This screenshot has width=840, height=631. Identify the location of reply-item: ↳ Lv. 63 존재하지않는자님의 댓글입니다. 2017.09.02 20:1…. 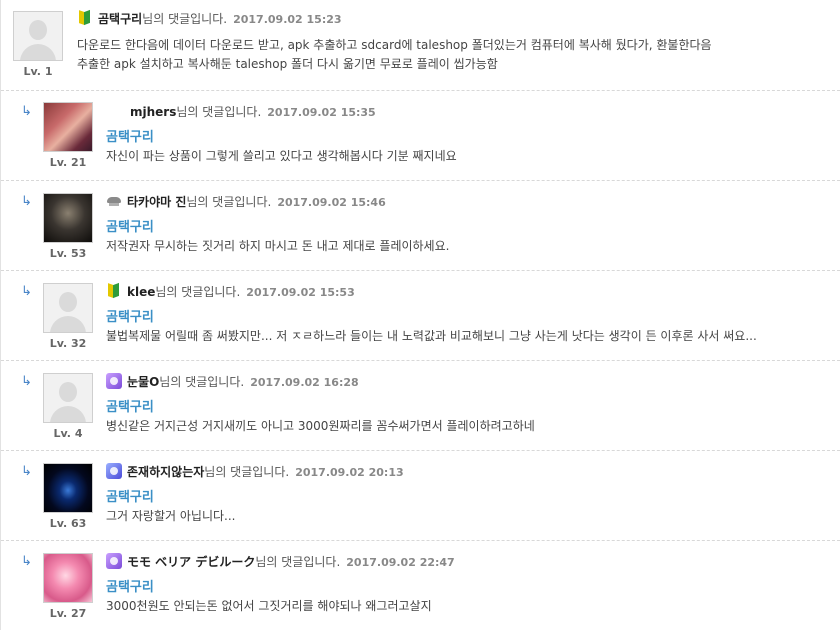
(420, 494).